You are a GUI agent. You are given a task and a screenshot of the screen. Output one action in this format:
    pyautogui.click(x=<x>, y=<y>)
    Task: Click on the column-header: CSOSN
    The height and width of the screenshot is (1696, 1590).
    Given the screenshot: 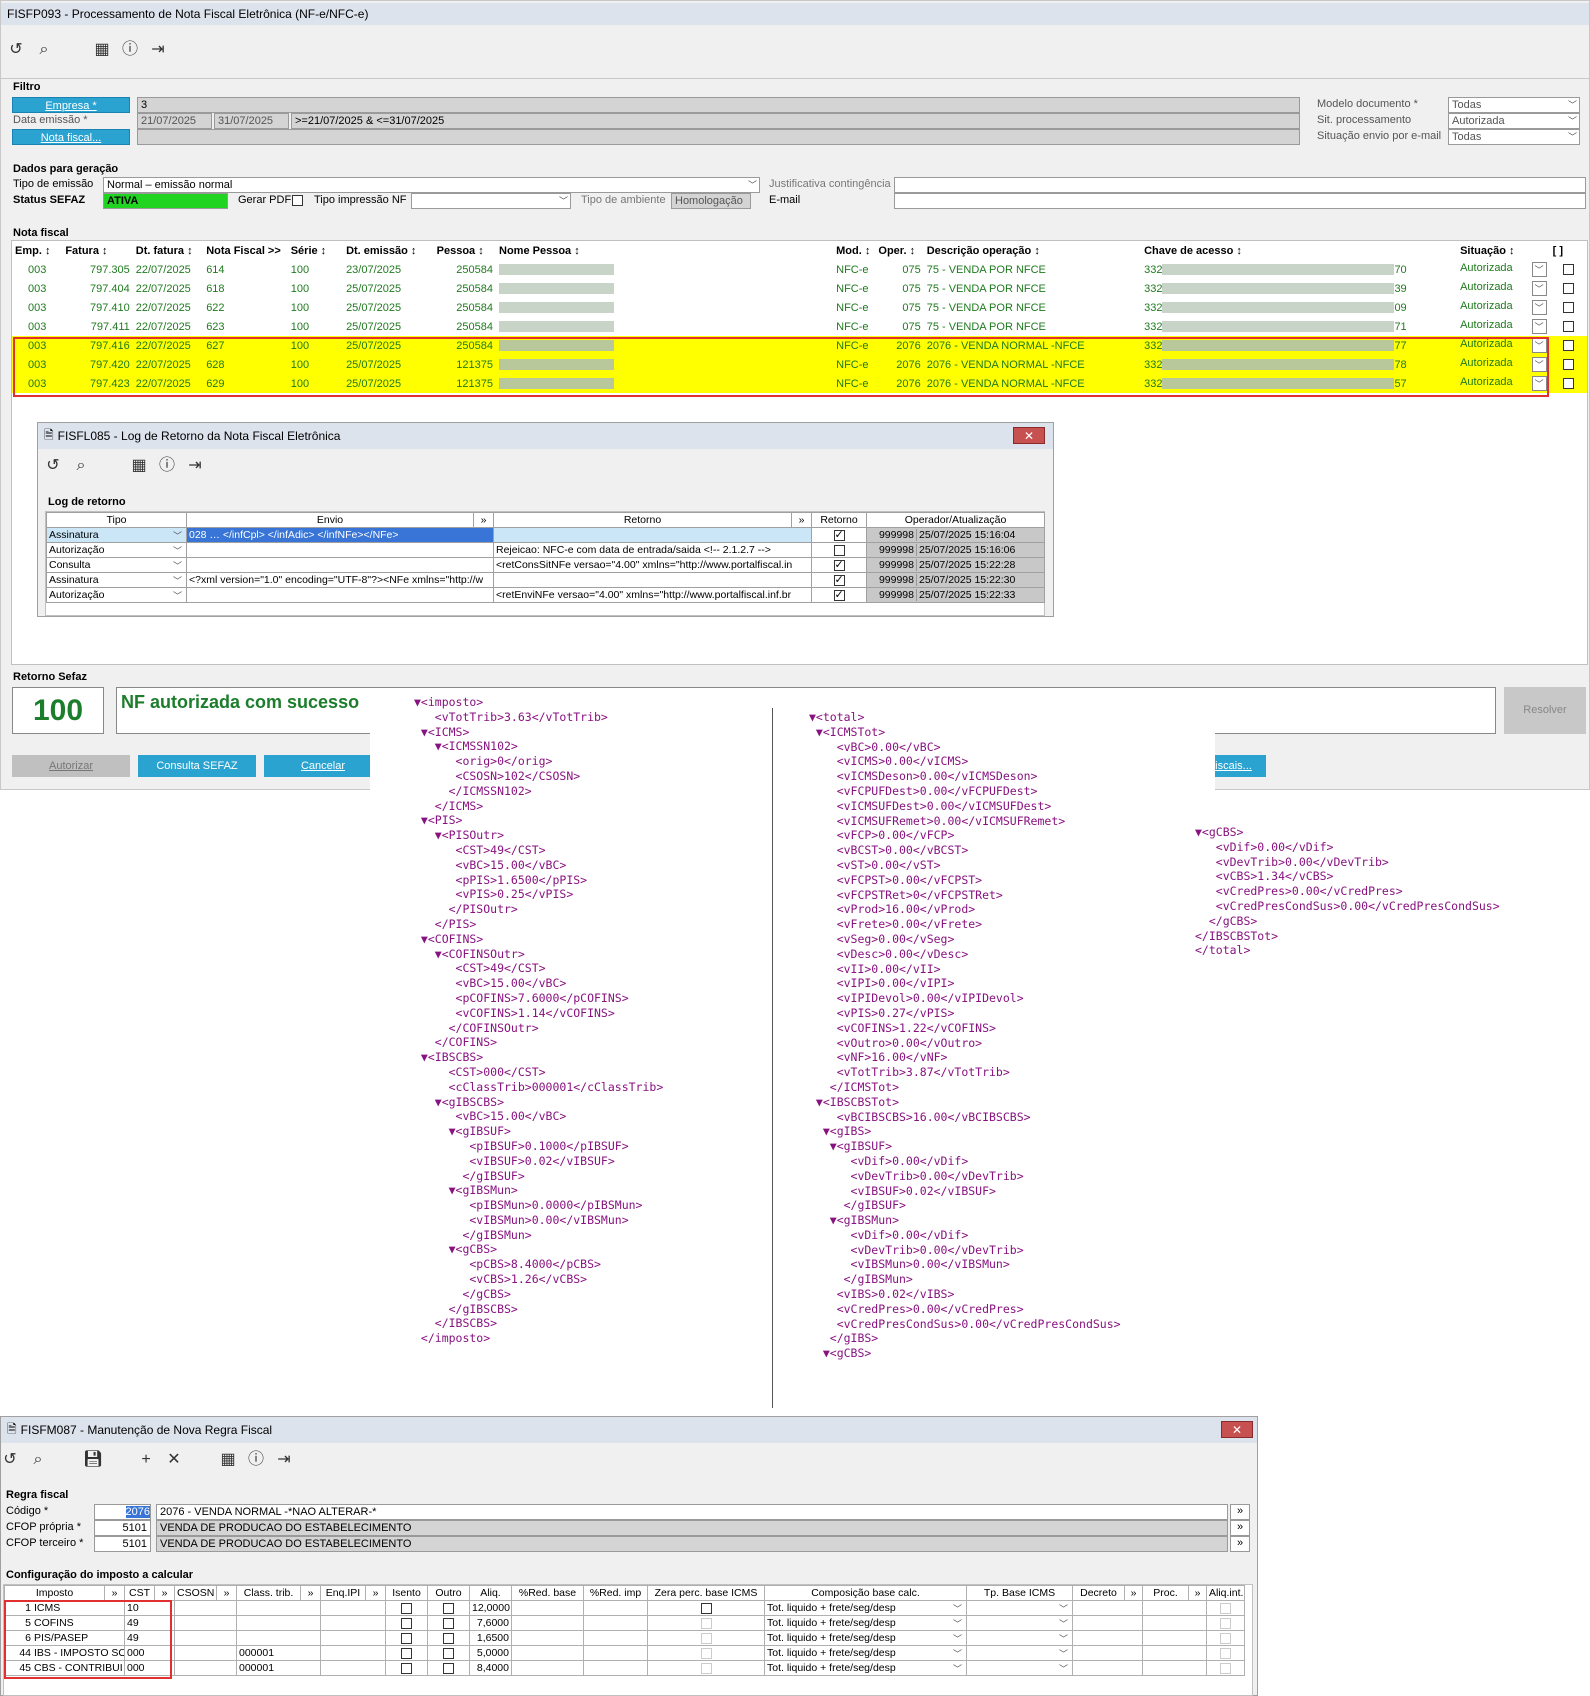 What is the action you would take?
    pyautogui.click(x=195, y=1593)
    